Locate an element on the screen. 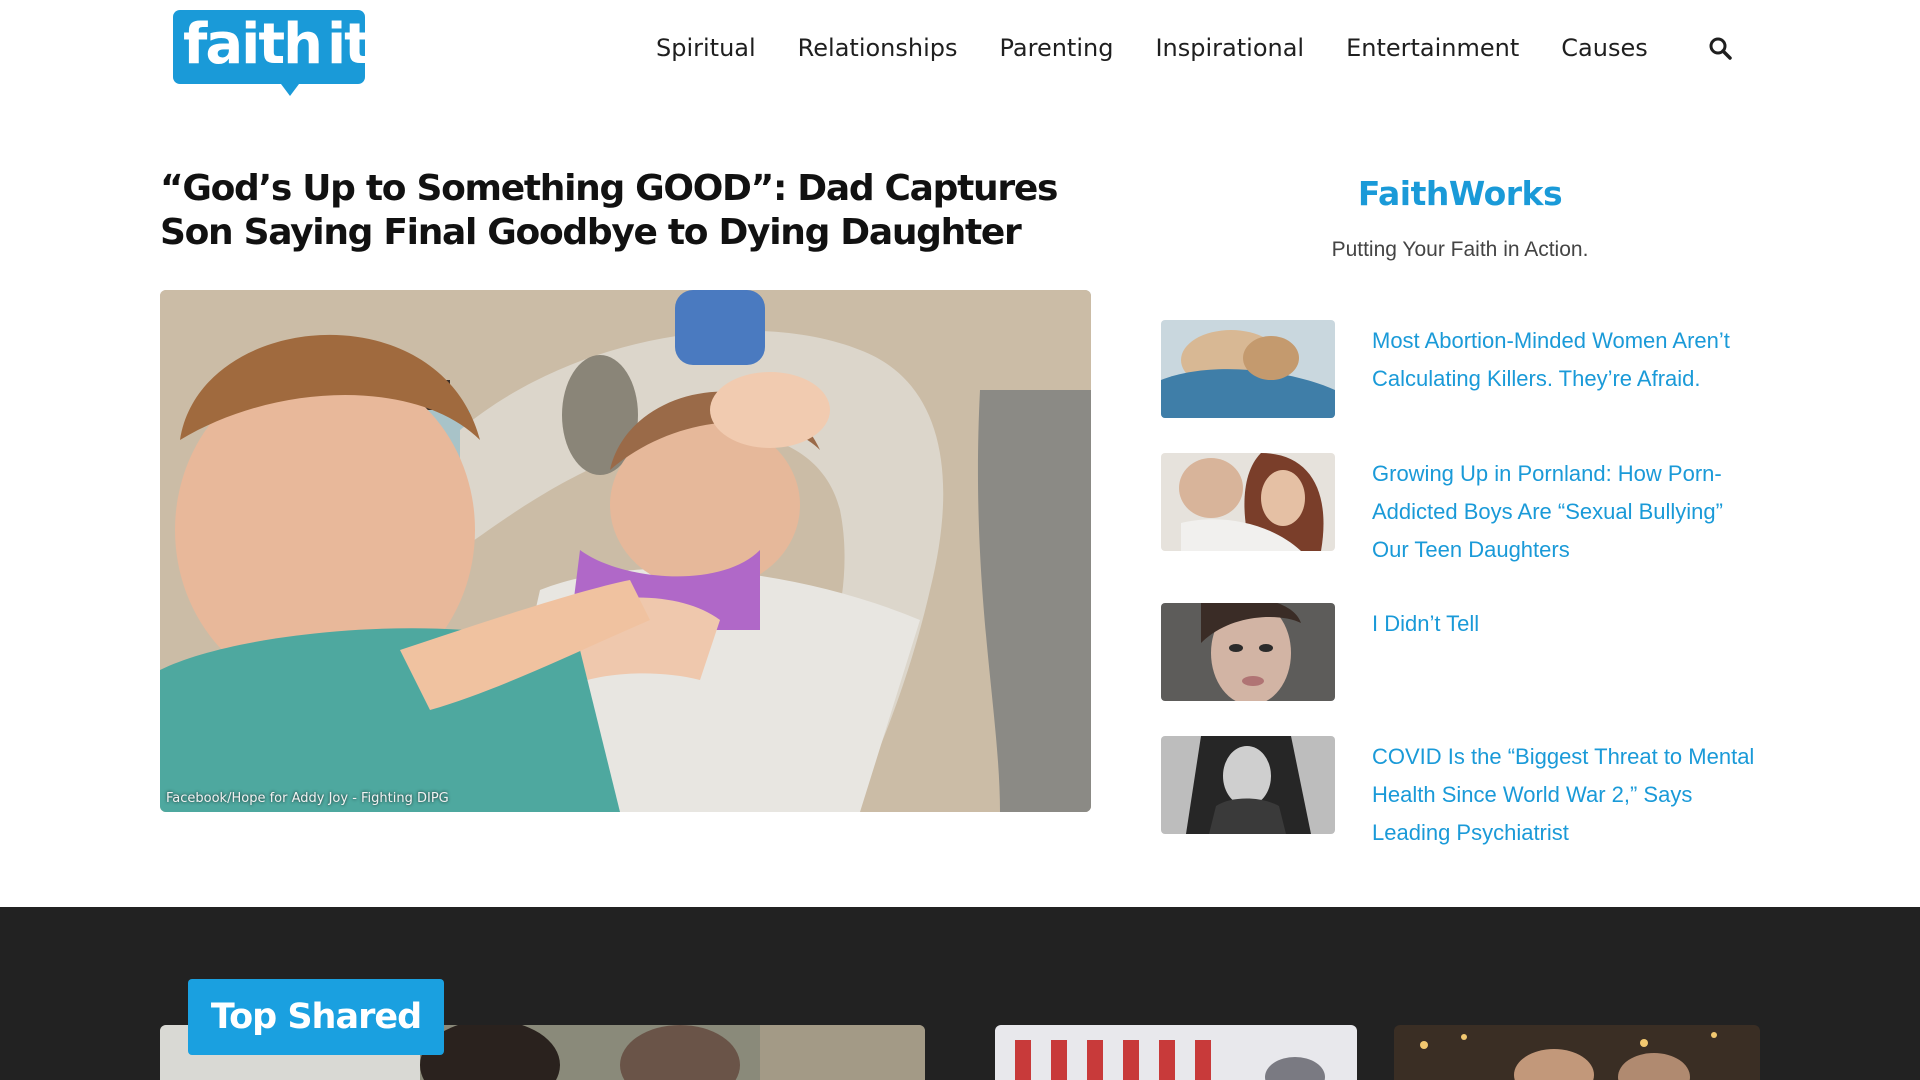 The width and height of the screenshot is (1920, 1080). sidebar-article-link: I Didn’t Tell is located at coordinates (1567, 624).